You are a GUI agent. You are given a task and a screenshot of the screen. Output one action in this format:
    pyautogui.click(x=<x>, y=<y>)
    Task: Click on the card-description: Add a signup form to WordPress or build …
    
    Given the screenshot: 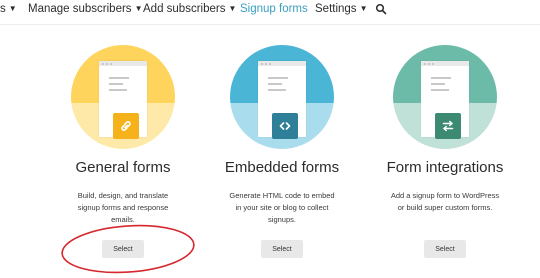 What is the action you would take?
    pyautogui.click(x=445, y=201)
    